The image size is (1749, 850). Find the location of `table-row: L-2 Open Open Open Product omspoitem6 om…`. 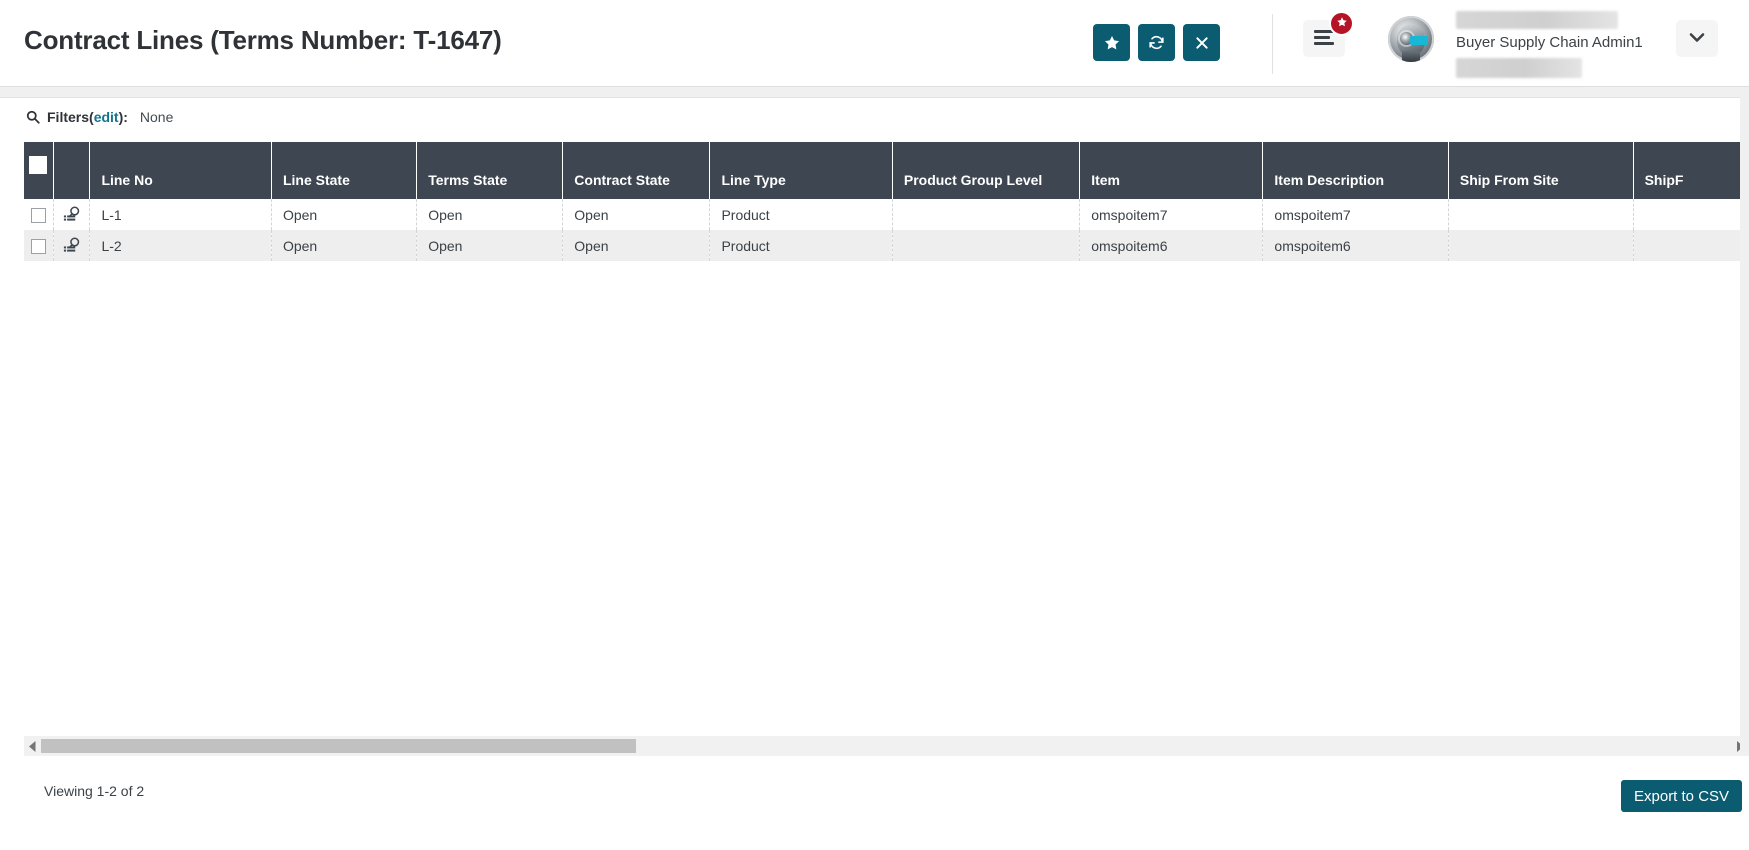

table-row: L-2 Open Open Open Product omspoitem6 om… is located at coordinates (886, 245).